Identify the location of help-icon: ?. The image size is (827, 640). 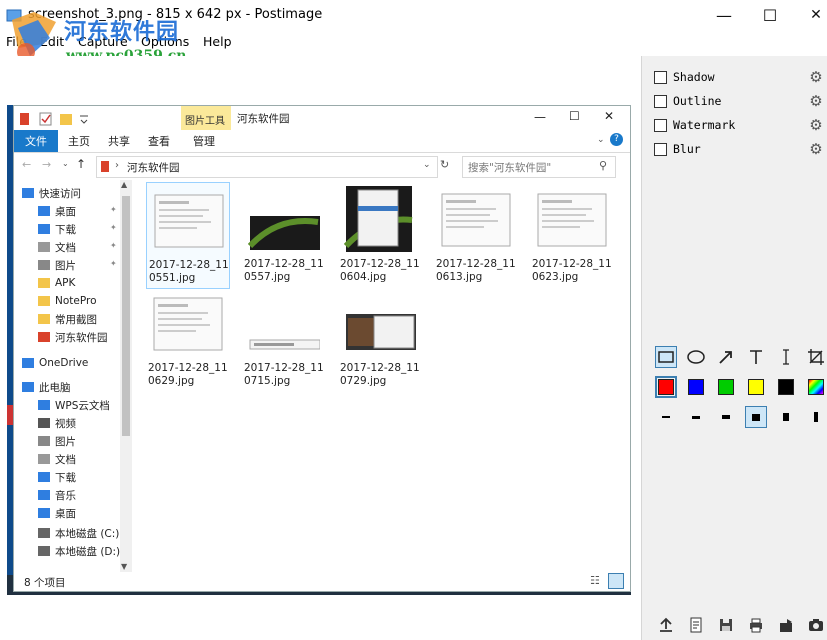
(616, 139).